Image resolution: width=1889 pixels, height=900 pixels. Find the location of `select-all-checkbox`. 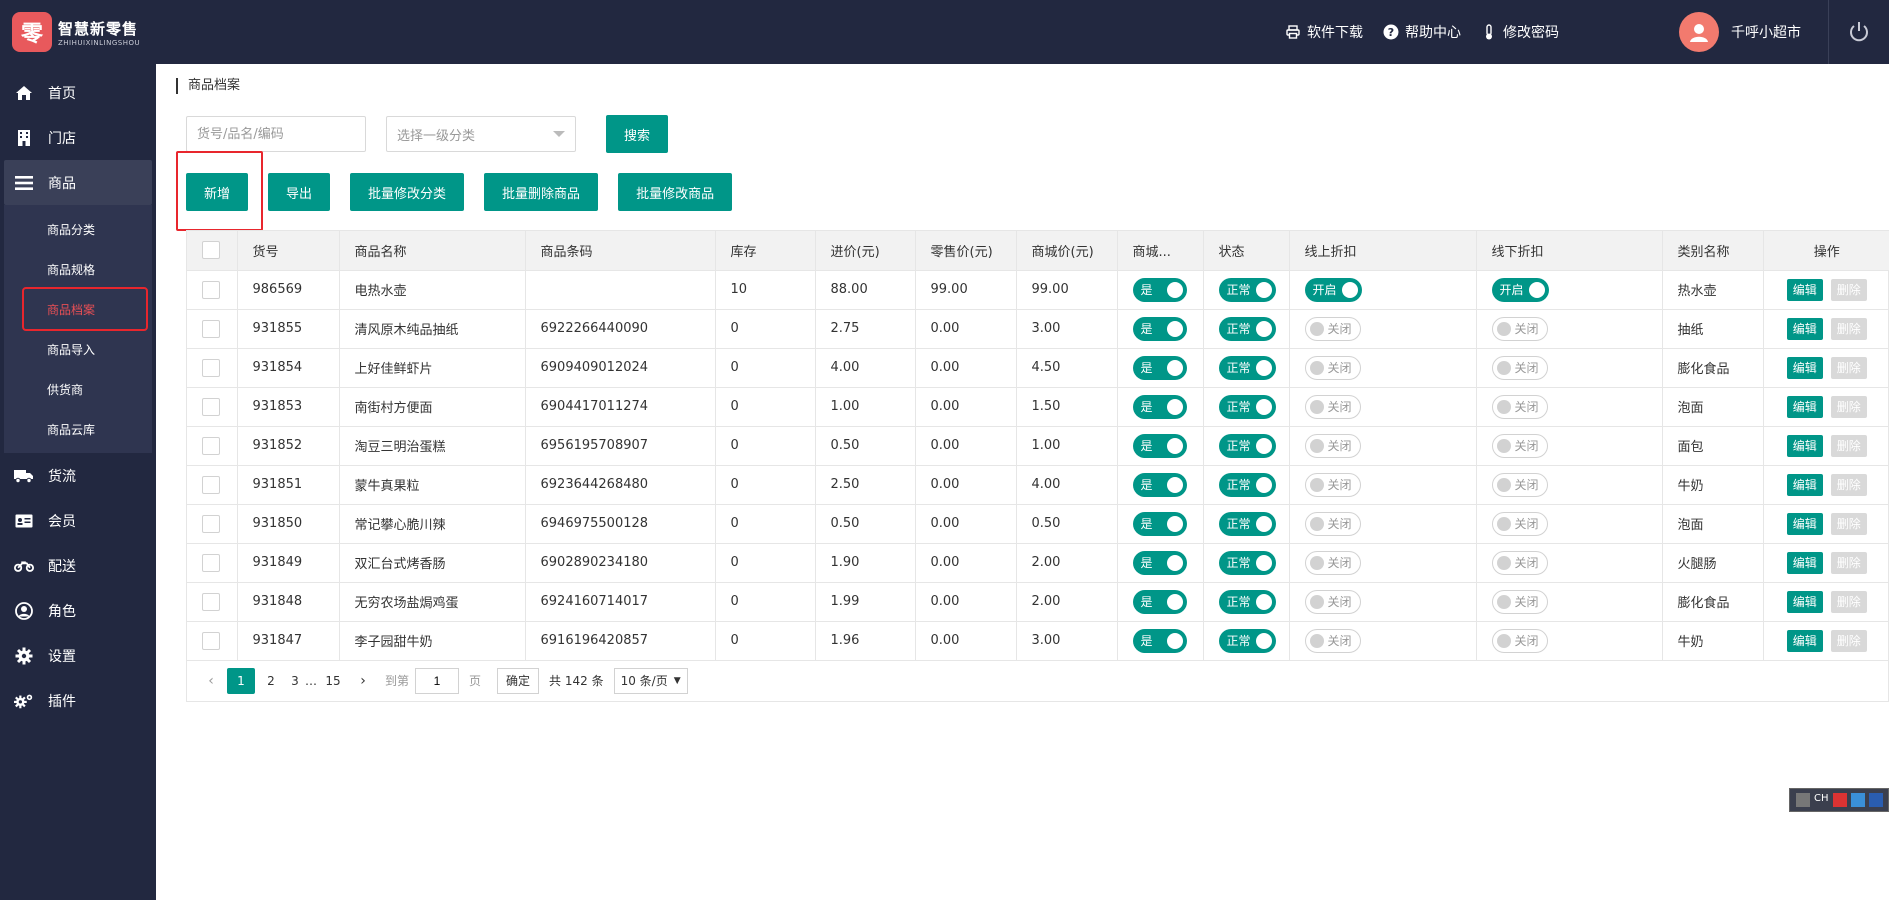

select-all-checkbox is located at coordinates (211, 250).